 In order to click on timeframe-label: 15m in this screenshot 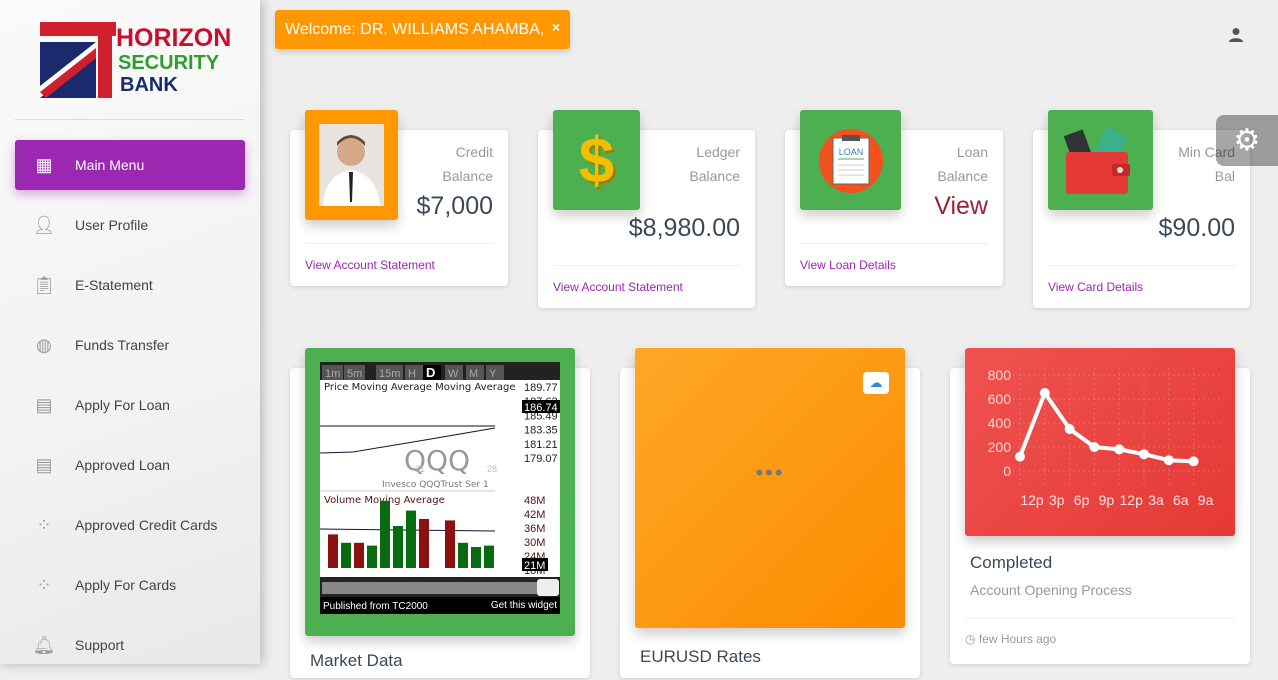, I will do `click(389, 374)`.